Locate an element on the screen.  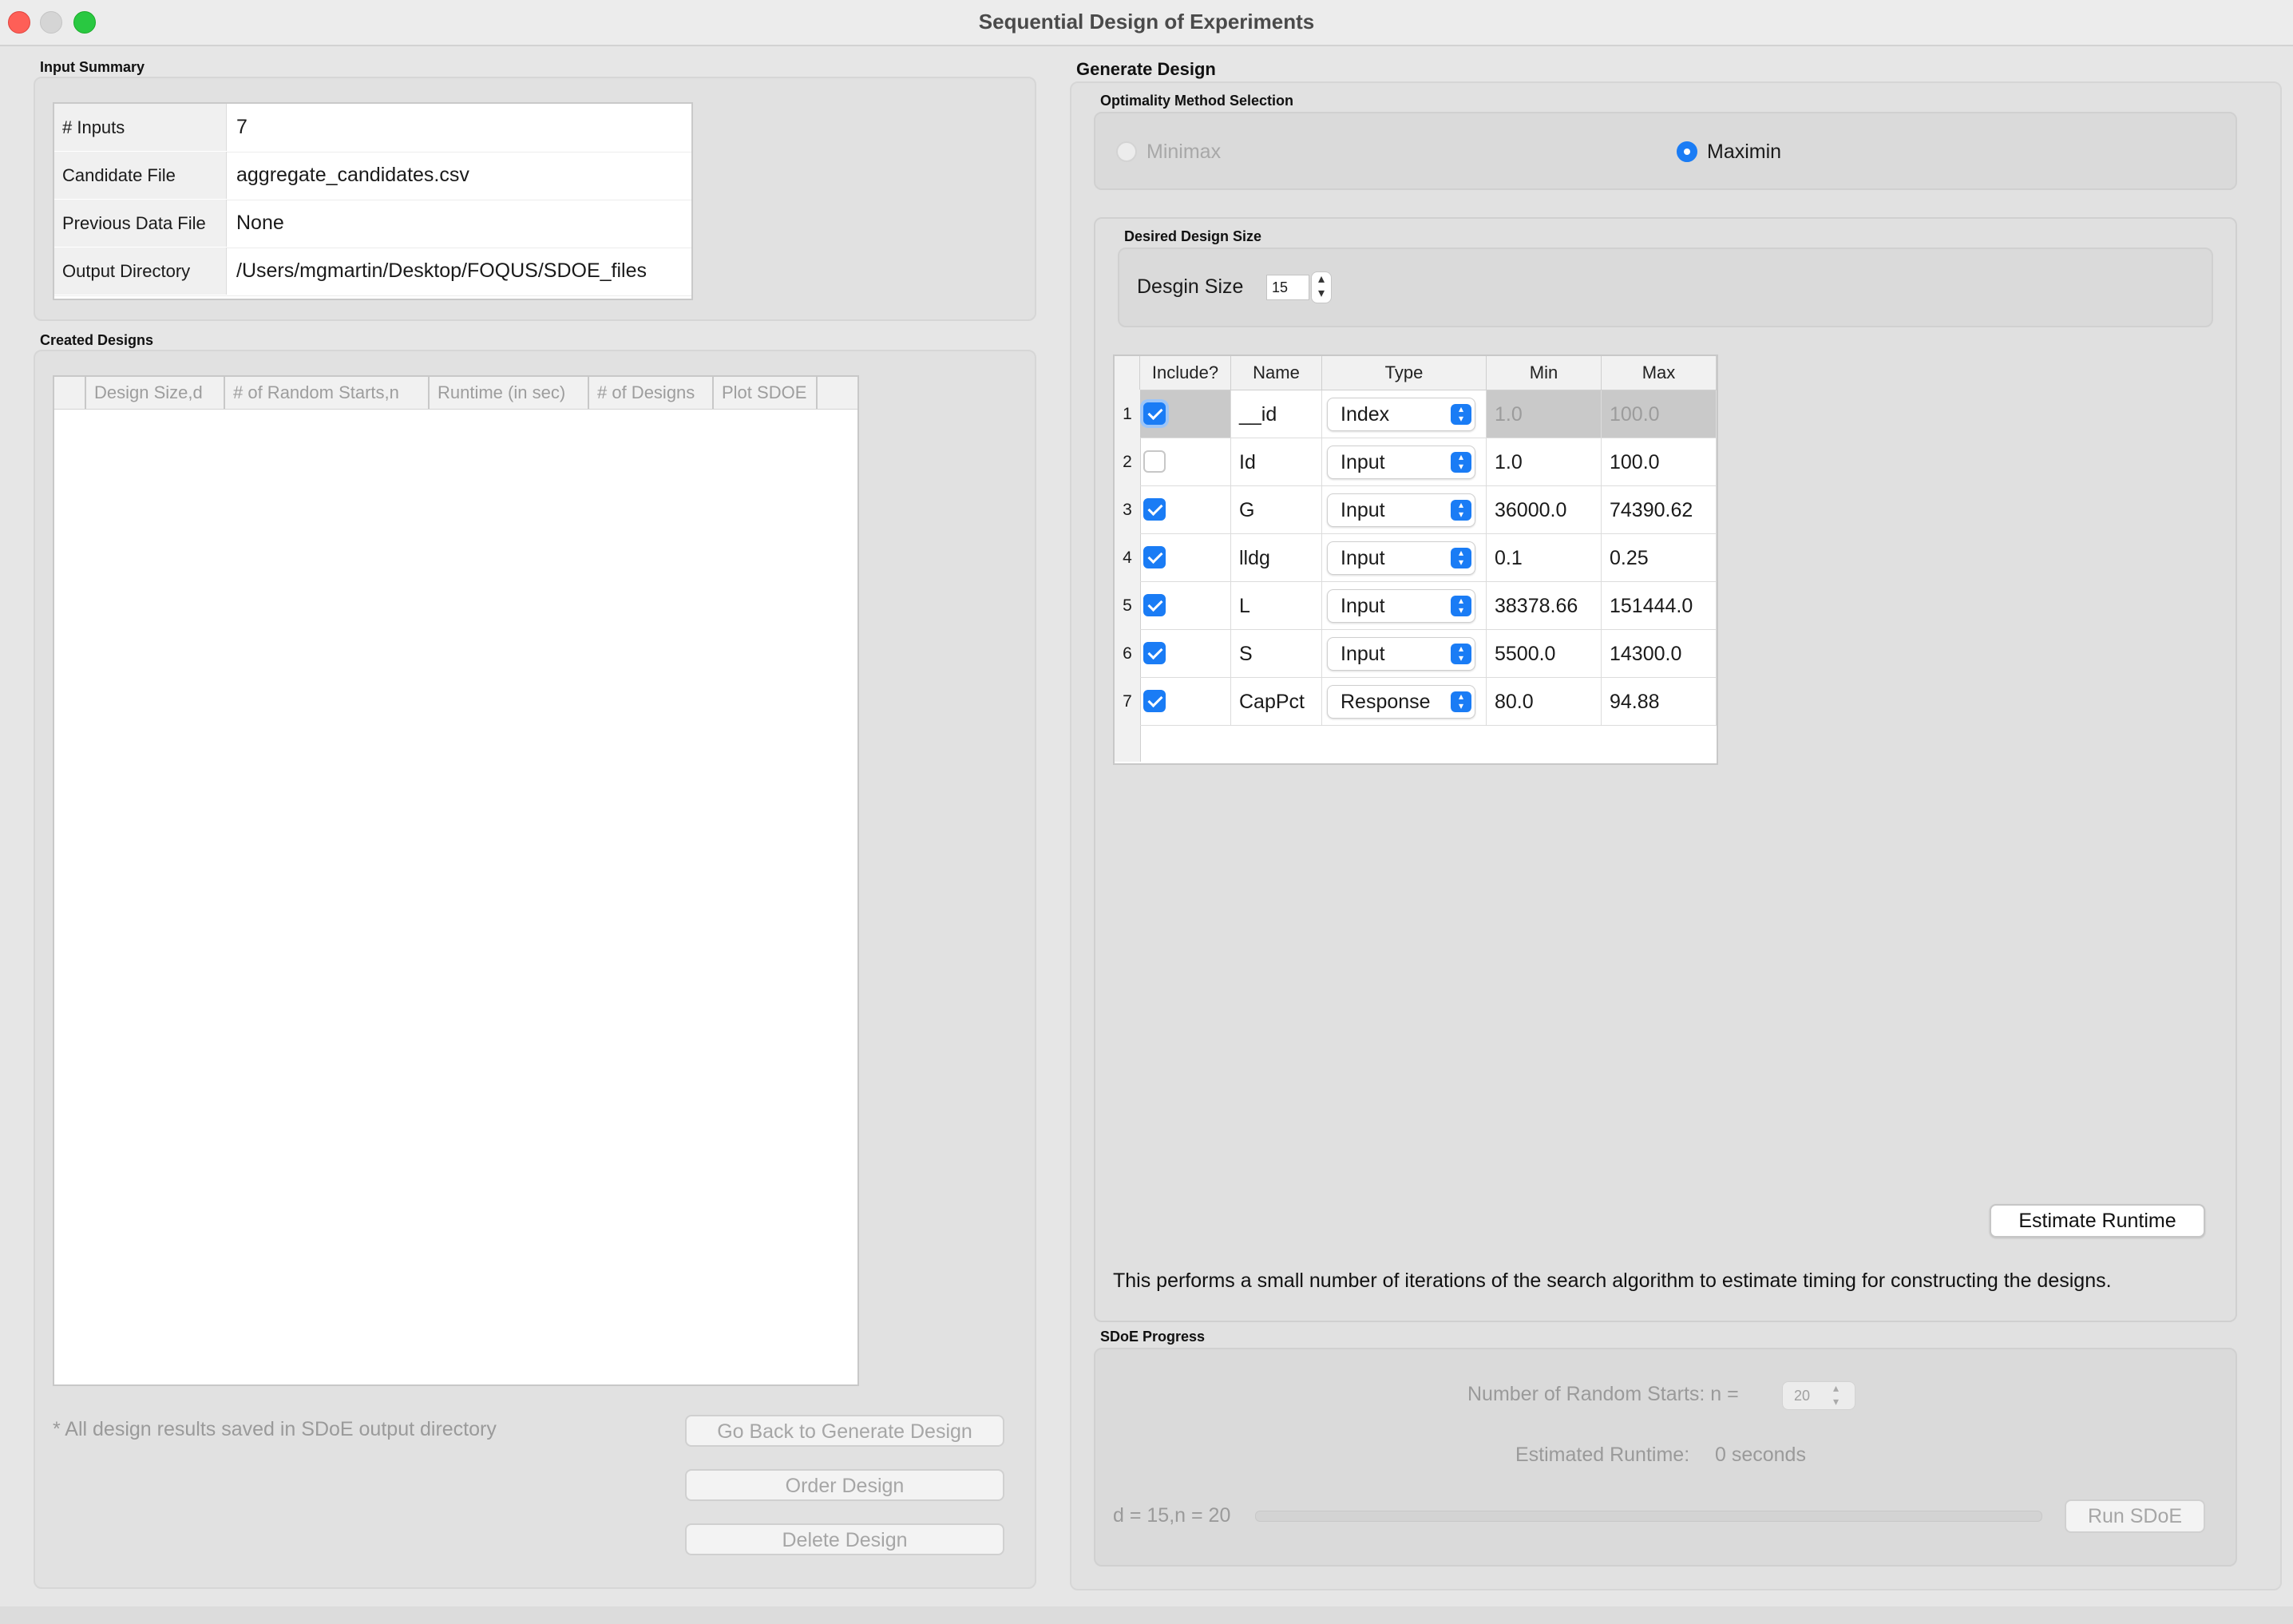
col-header-min: Min is located at coordinates (1544, 373).